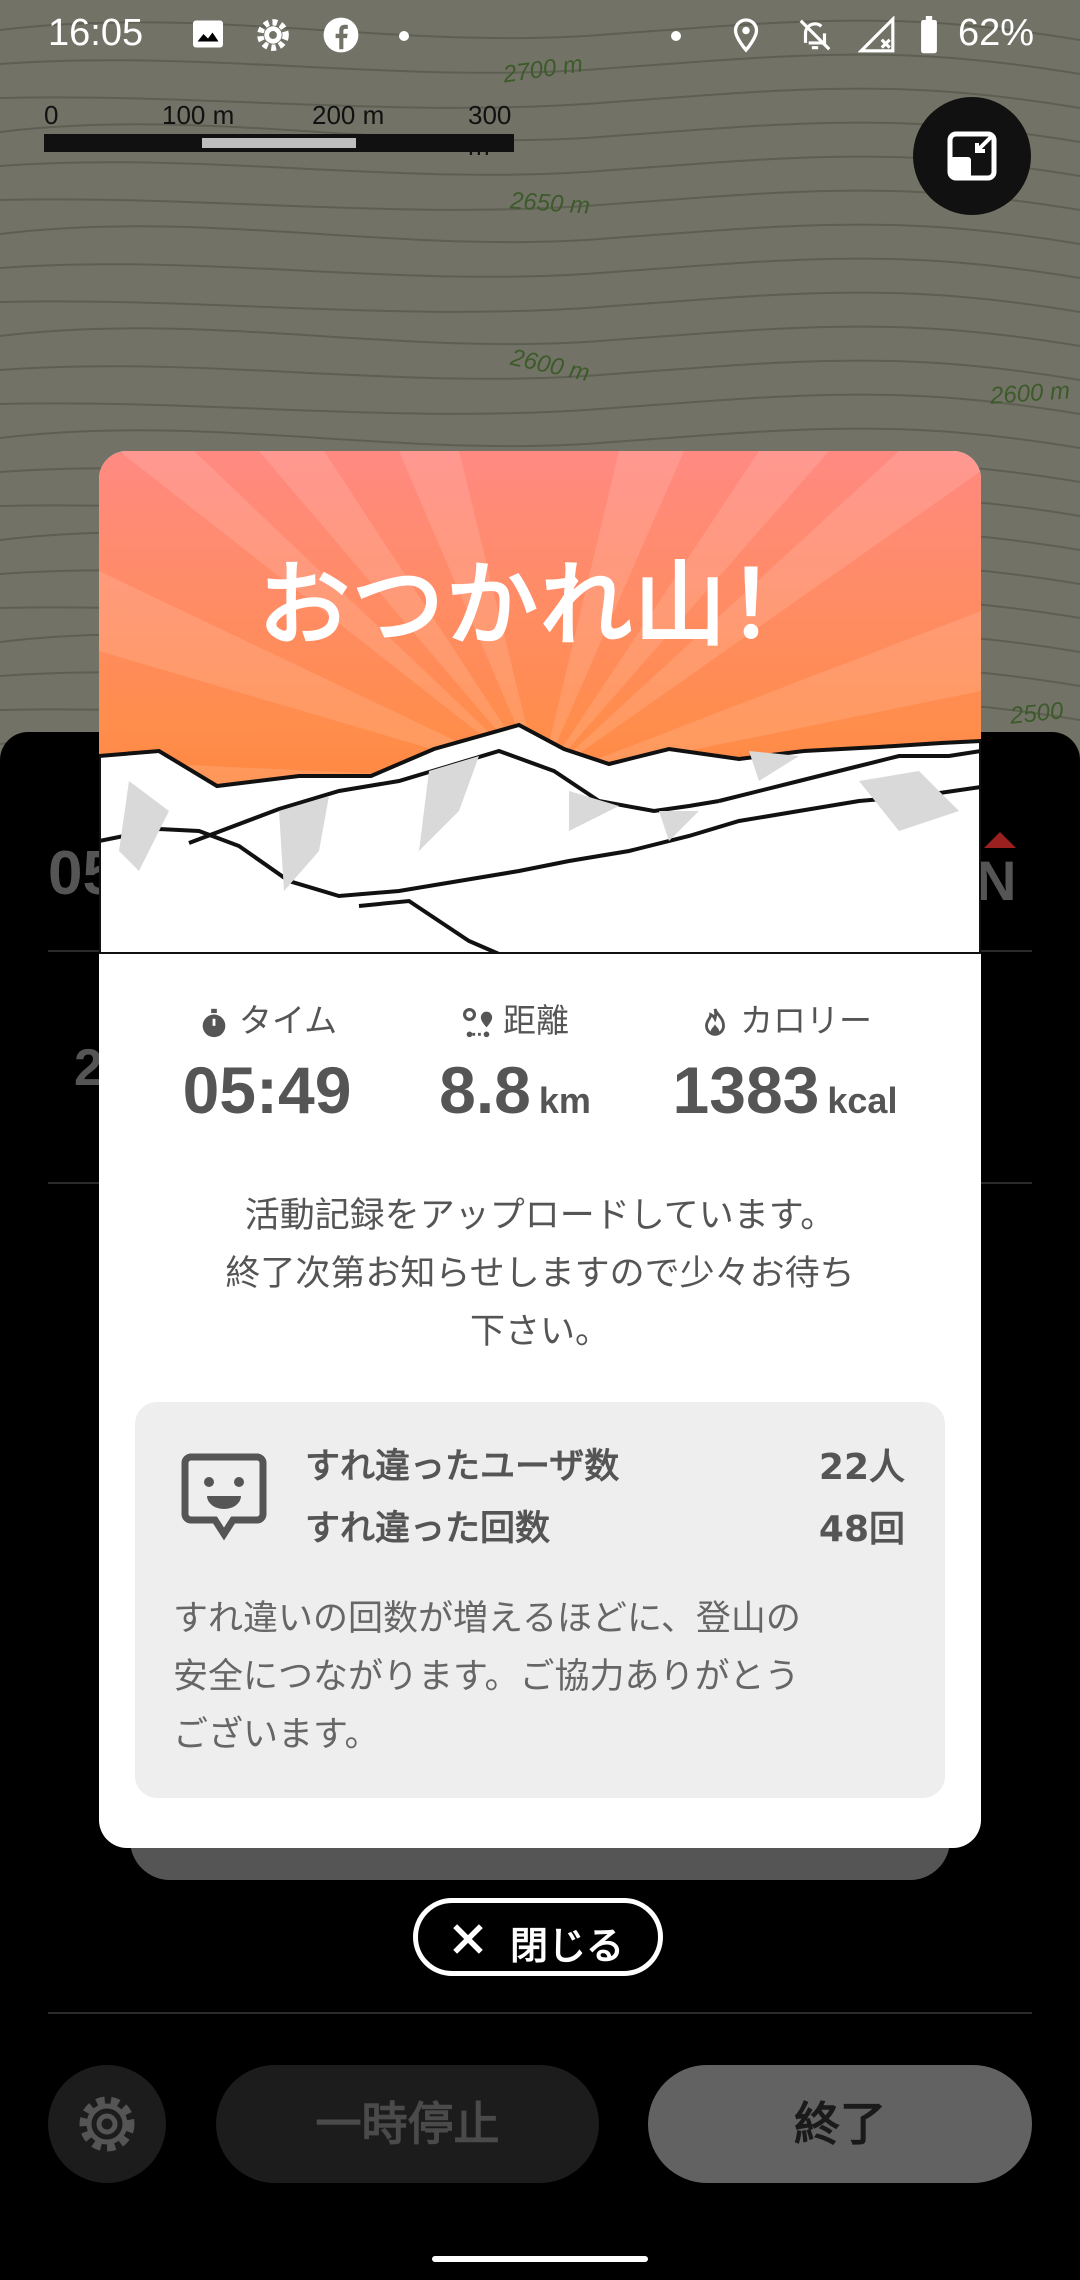 The height and width of the screenshot is (2280, 1080). Describe the element at coordinates (462, 1467) in the screenshot. I see `passed-users-label: すれ違ったユーザ数` at that location.